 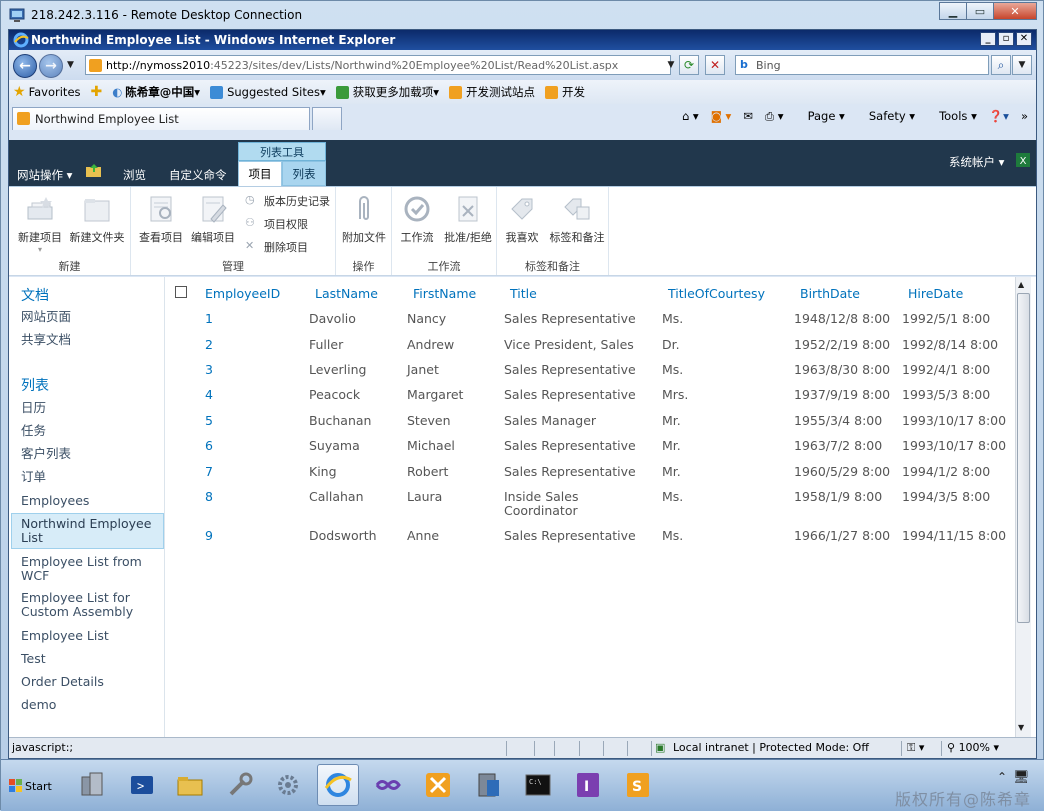 I want to click on visual-studio-icon, so click(x=388, y=785).